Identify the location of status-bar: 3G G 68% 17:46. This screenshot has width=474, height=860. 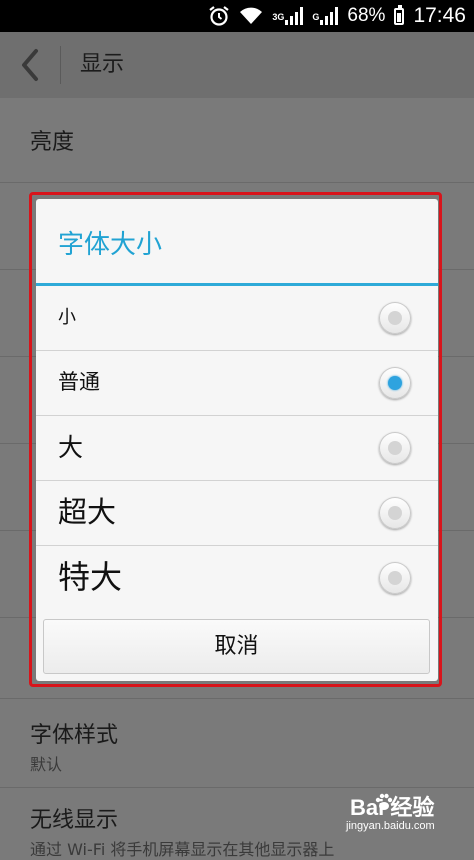
(237, 16).